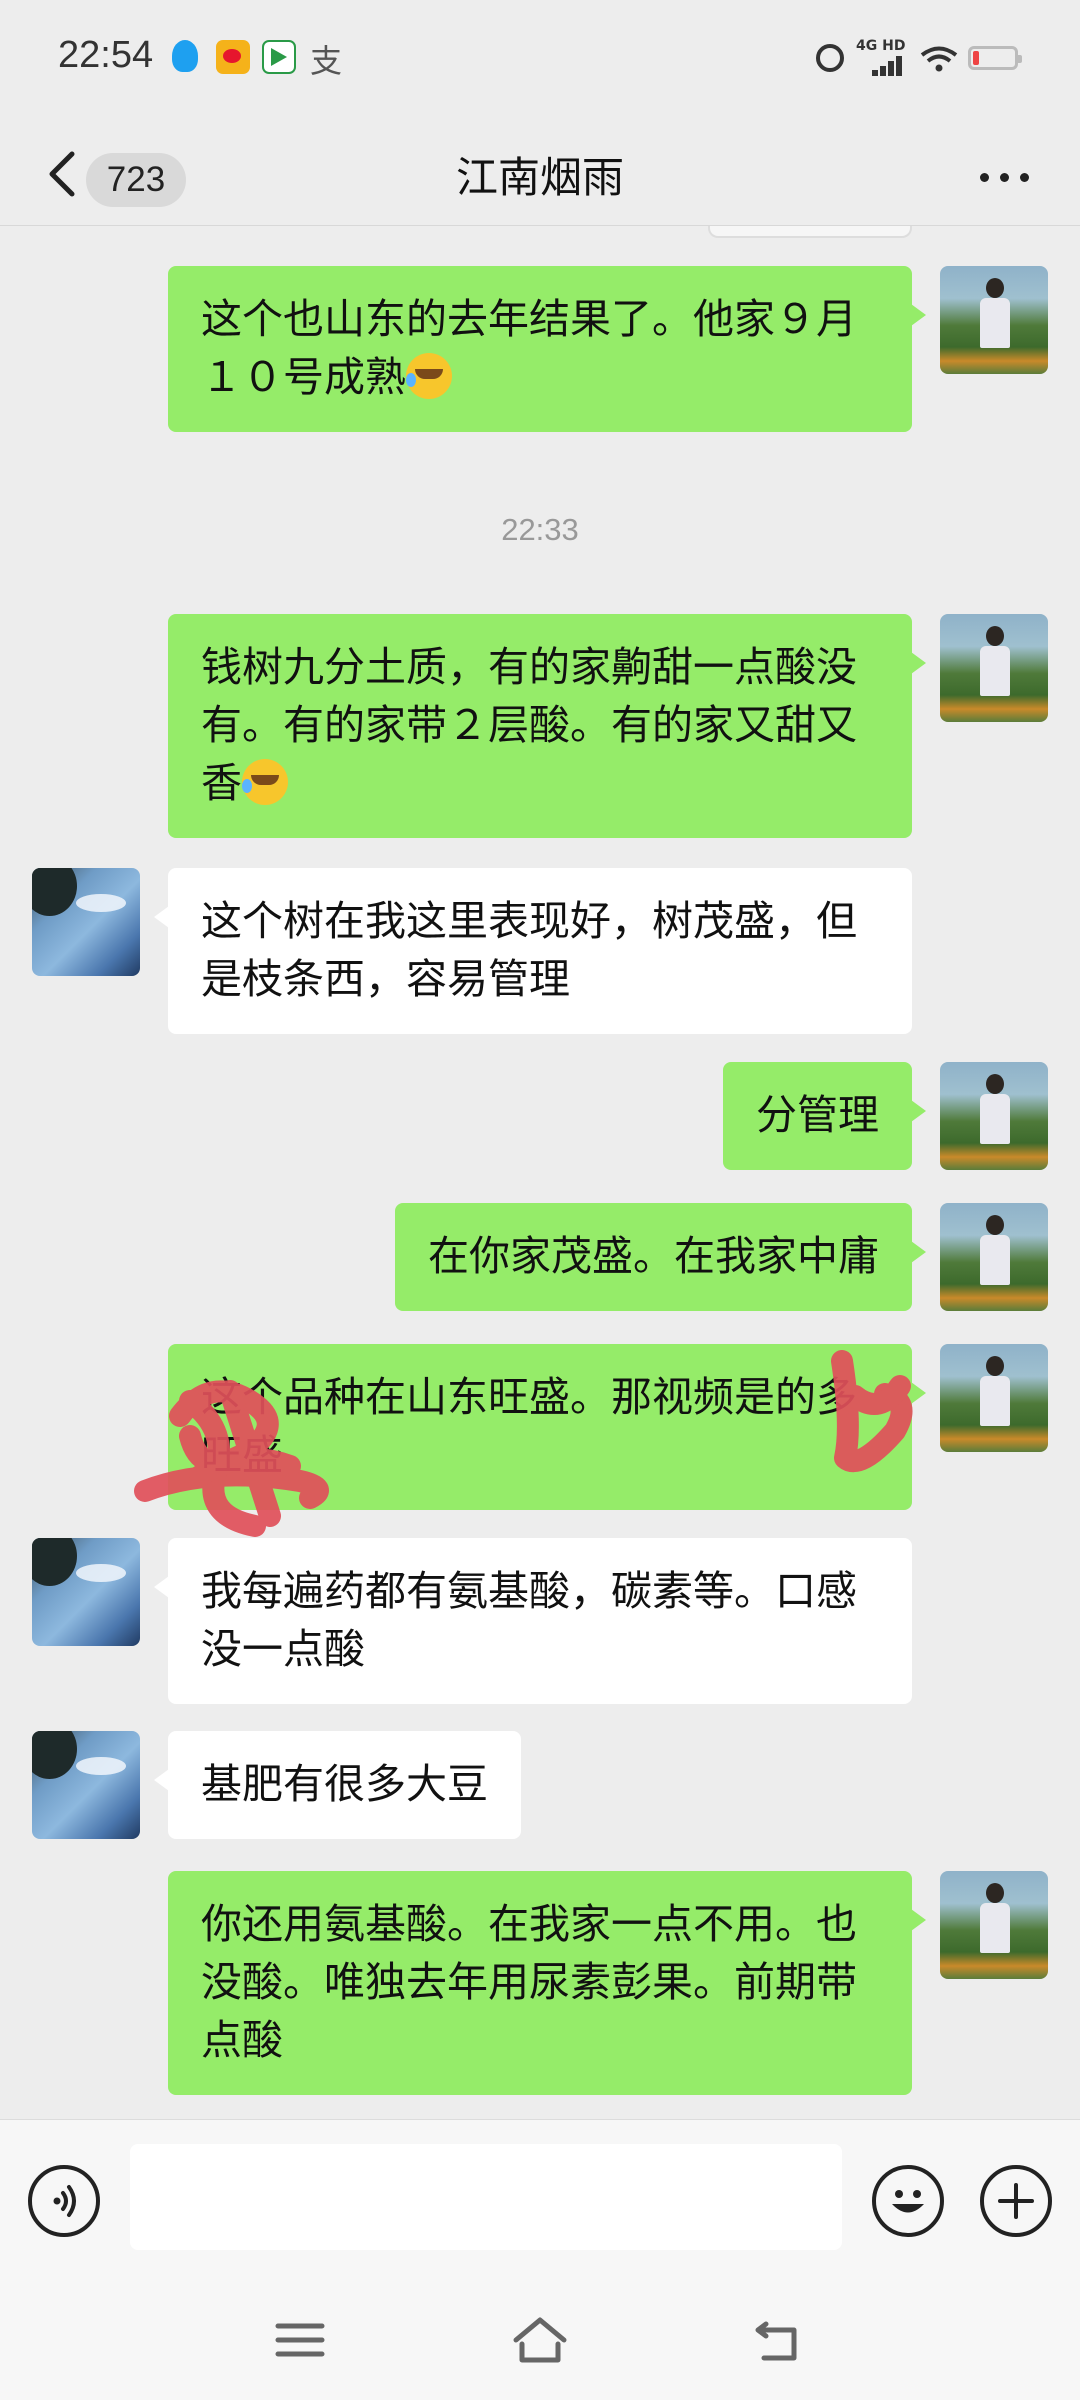 The height and width of the screenshot is (2400, 1080). What do you see at coordinates (529, 1620) in the screenshot?
I see `message-text: 我每遍药都有氨基酸，碳素等。口感没一点酸` at bounding box center [529, 1620].